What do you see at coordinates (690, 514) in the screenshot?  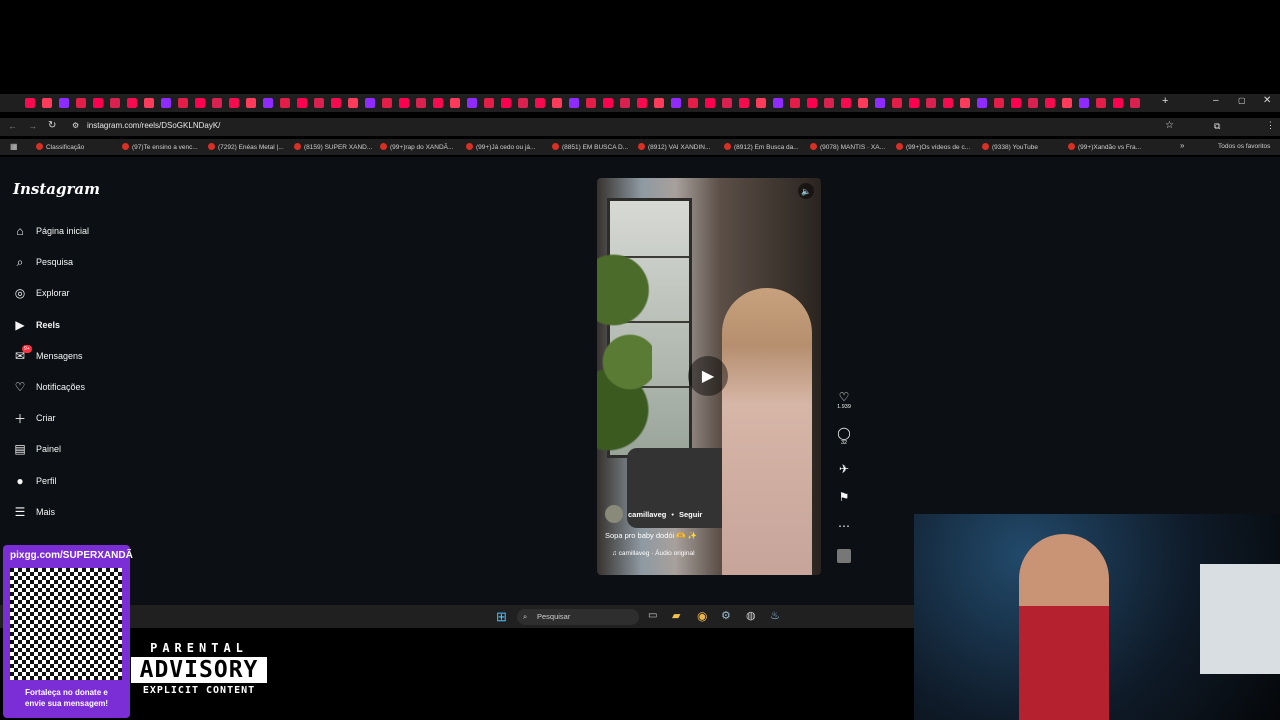 I see `follow-button: Seguir` at bounding box center [690, 514].